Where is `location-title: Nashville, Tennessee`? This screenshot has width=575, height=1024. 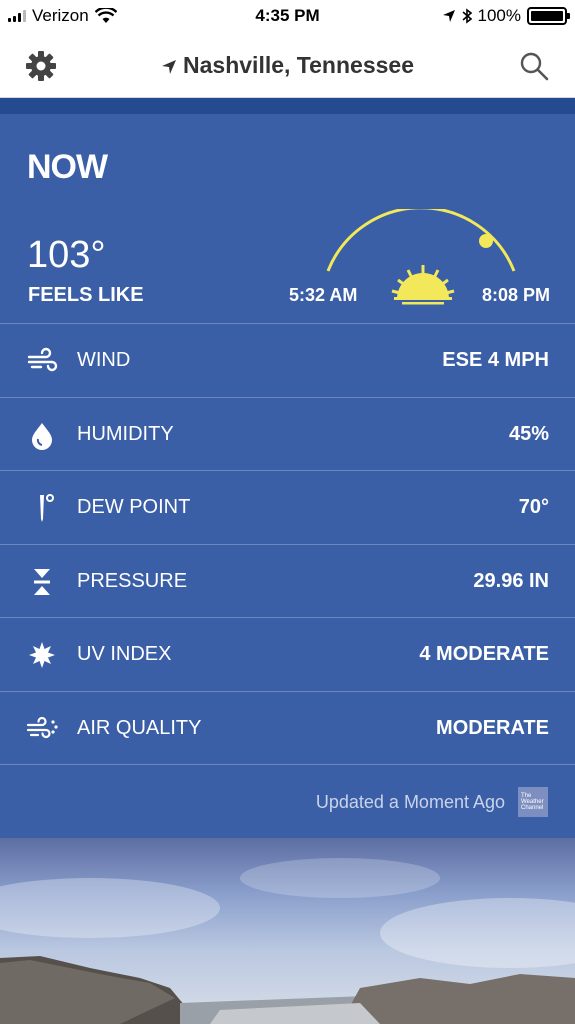 location-title: Nashville, Tennessee is located at coordinates (287, 65).